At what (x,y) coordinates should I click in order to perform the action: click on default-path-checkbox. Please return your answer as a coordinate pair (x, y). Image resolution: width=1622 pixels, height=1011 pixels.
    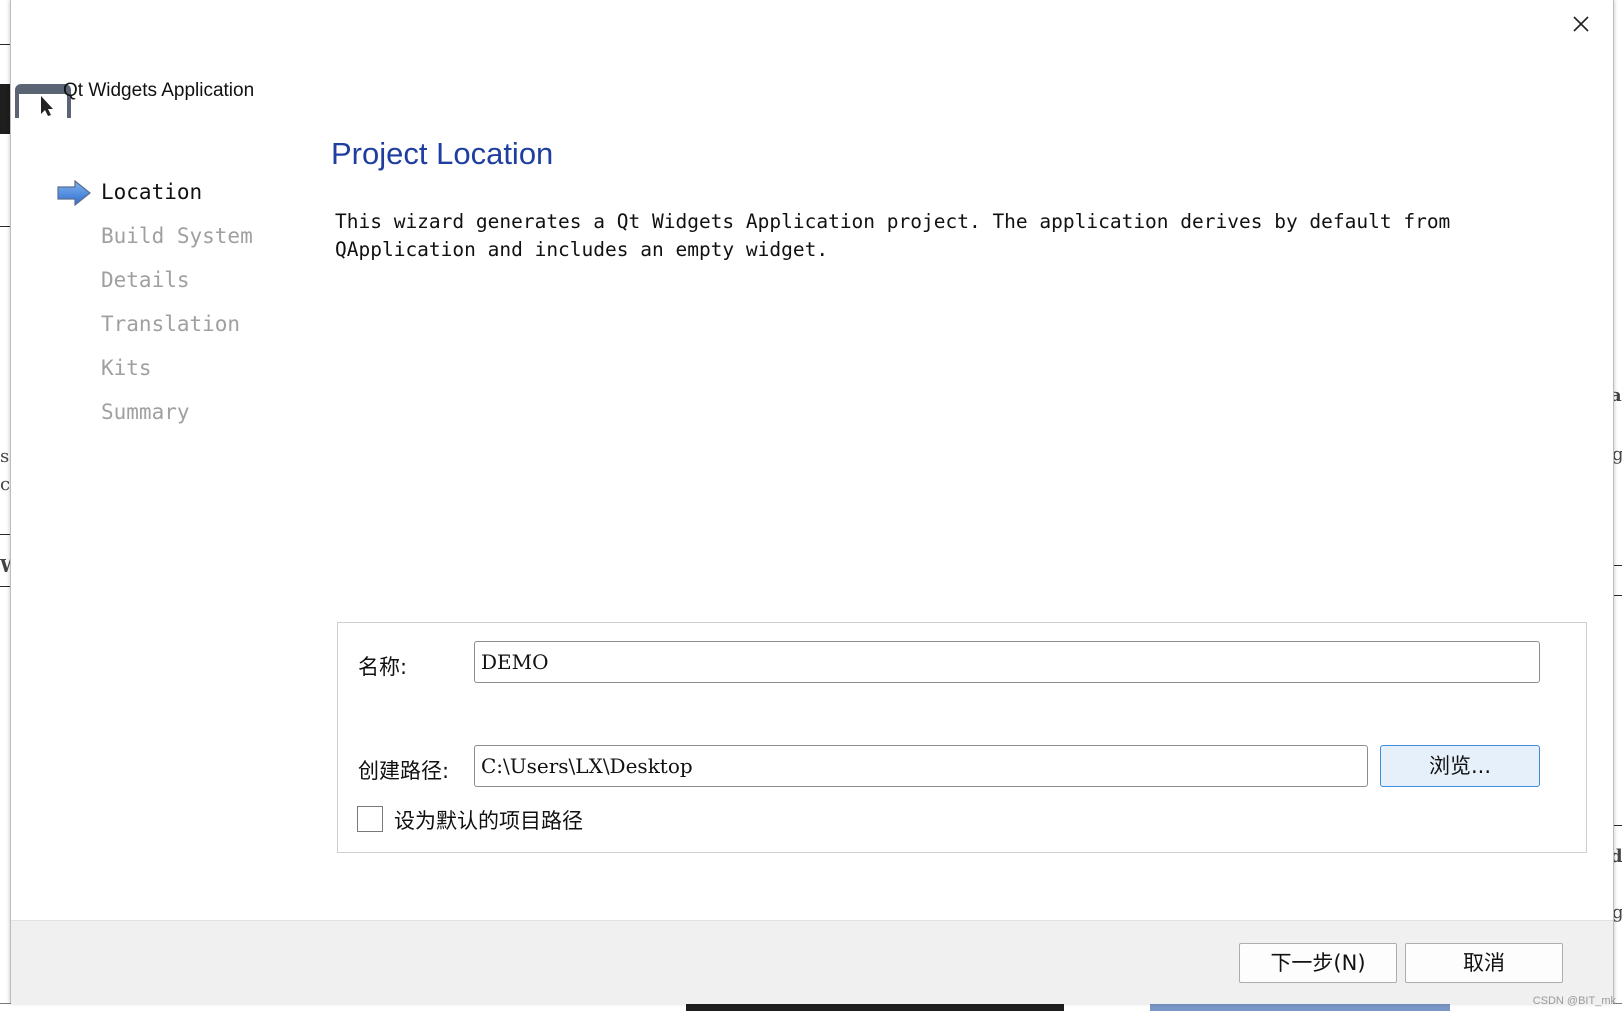
    Looking at the image, I should click on (370, 819).